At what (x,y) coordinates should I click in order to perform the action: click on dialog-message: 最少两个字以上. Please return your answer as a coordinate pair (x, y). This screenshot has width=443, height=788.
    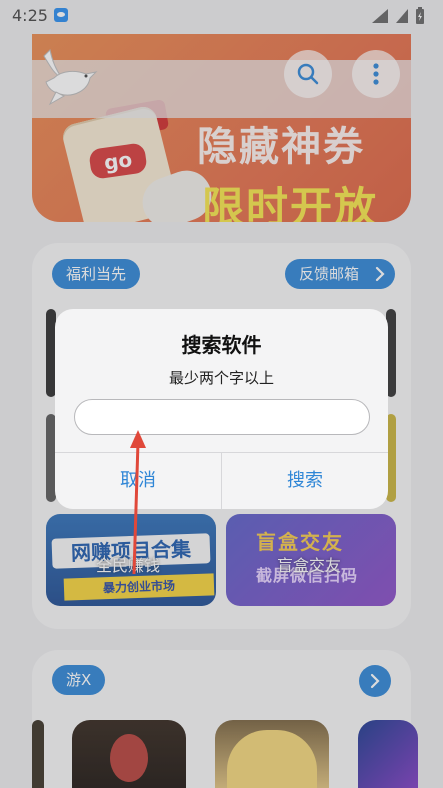
    Looking at the image, I should click on (221, 378).